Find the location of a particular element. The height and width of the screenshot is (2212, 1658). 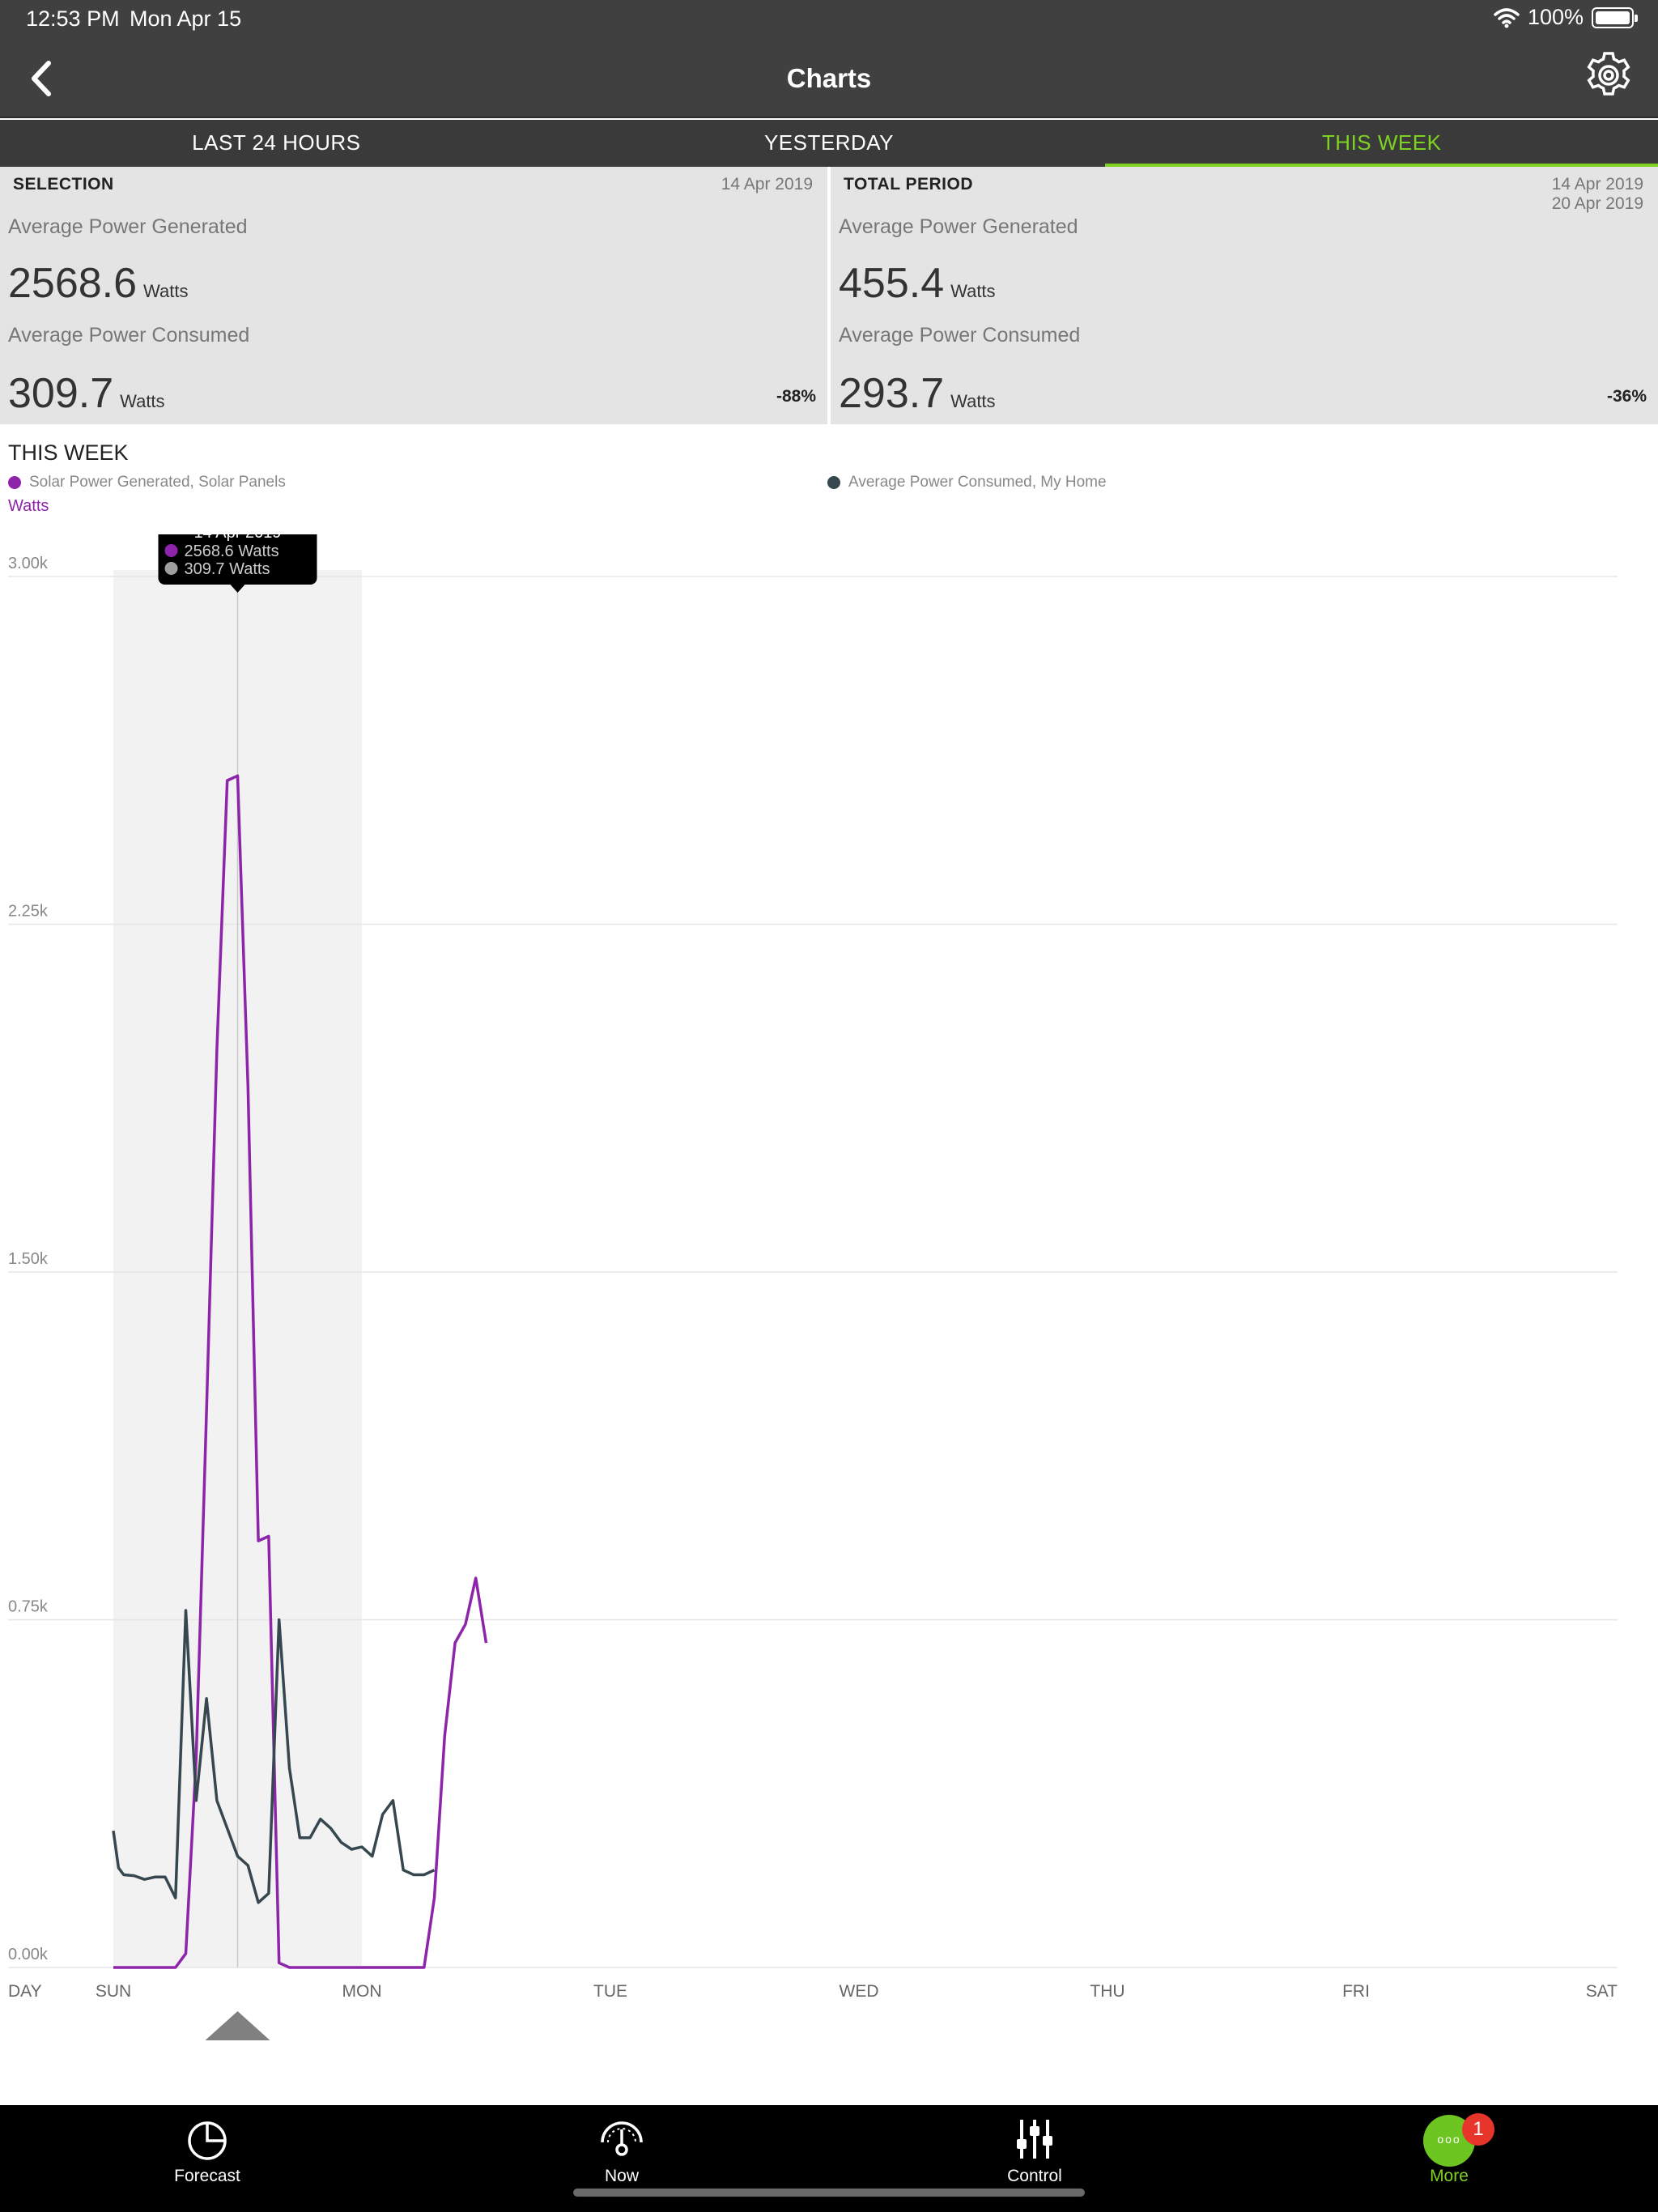

legend-generated-label: Solar Power Generated, Solar Panels is located at coordinates (157, 483).